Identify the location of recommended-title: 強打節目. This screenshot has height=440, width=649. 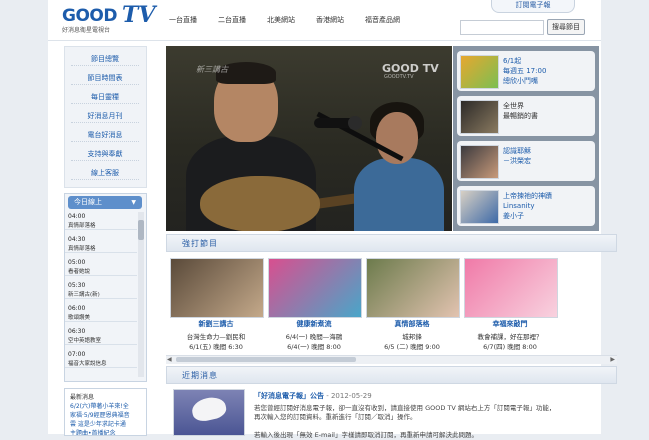
(200, 243).